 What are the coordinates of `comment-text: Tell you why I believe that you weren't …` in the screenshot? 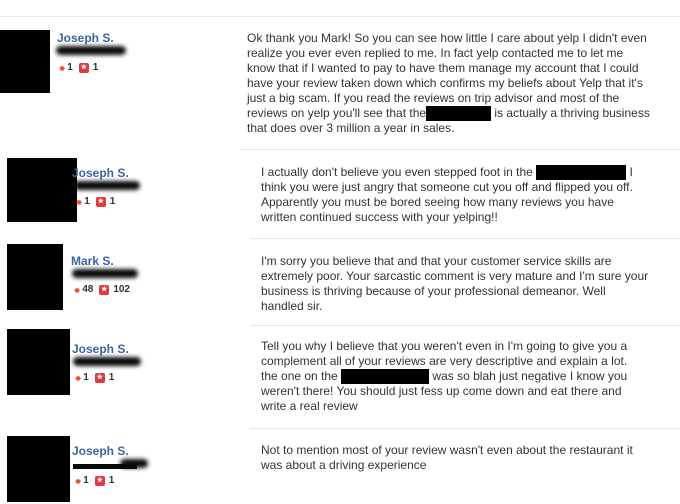 It's located at (451, 376).